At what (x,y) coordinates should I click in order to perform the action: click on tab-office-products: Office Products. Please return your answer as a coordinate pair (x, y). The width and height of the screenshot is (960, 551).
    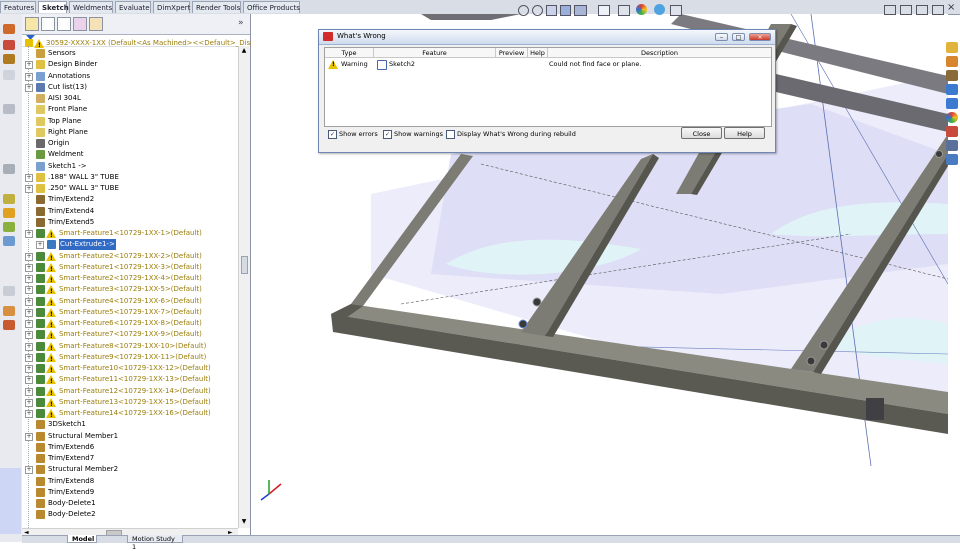
    Looking at the image, I should click on (271, 7).